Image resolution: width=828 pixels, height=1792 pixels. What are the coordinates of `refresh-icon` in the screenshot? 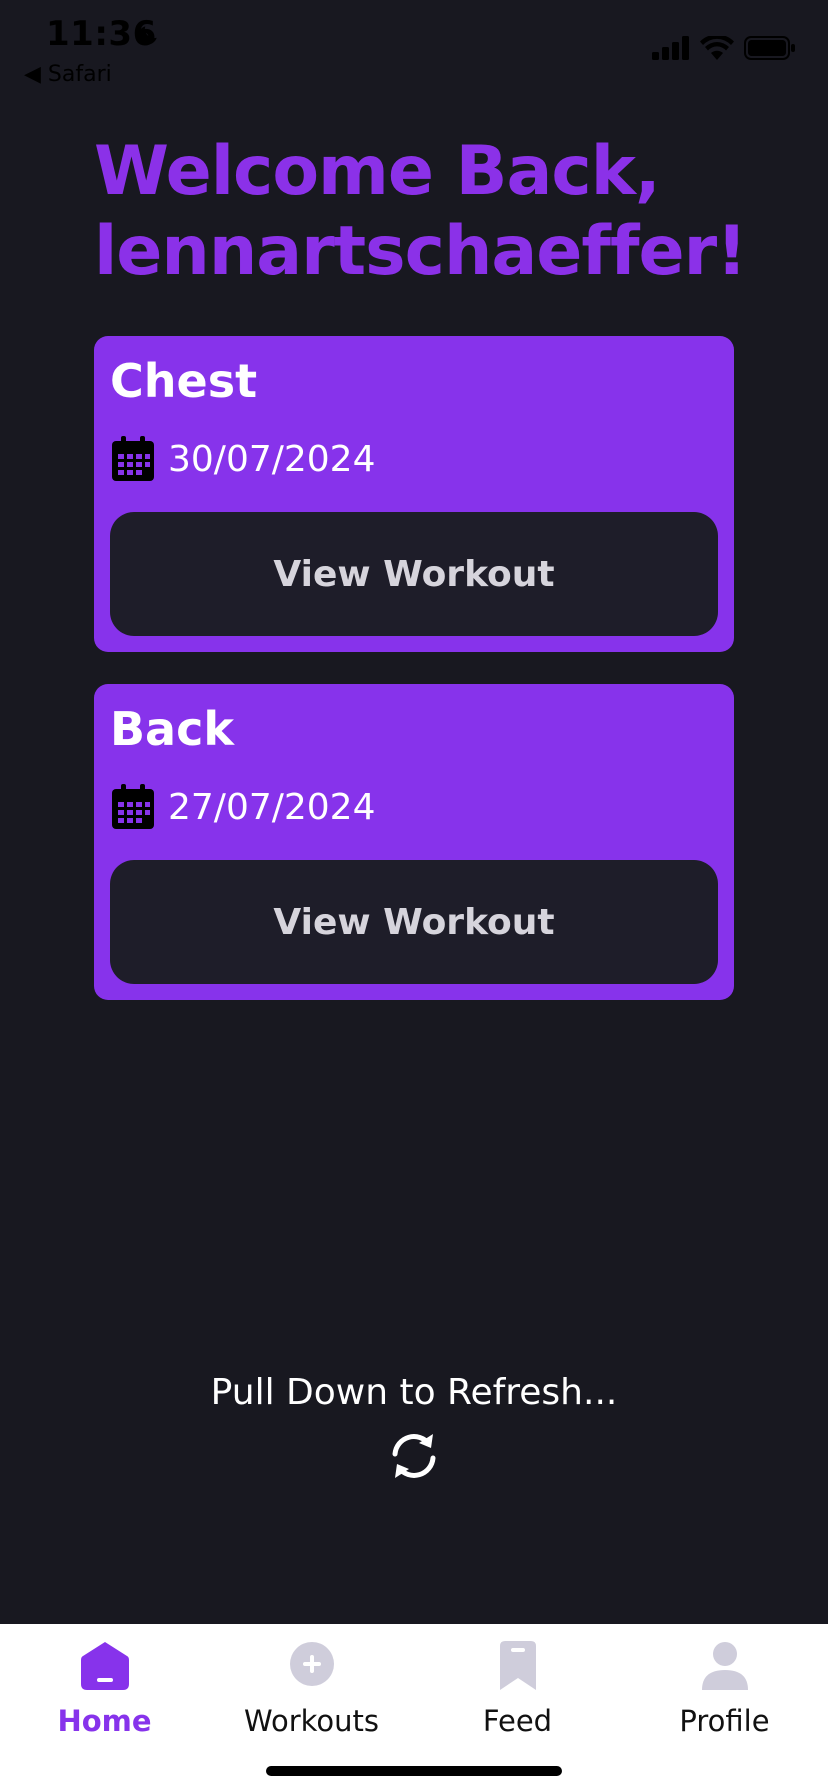 It's located at (414, 1456).